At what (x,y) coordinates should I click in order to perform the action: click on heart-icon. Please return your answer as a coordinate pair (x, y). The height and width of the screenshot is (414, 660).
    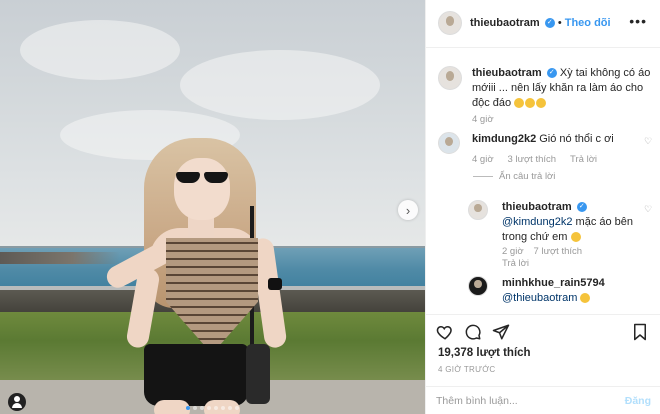
    Looking at the image, I should click on (445, 334).